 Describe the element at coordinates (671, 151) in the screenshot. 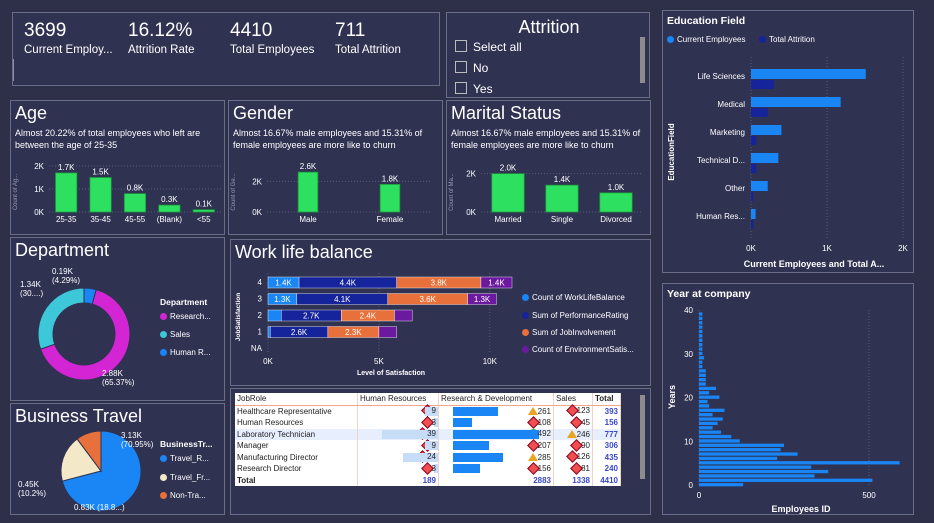

I see `y-axis-label: EducationField` at that location.